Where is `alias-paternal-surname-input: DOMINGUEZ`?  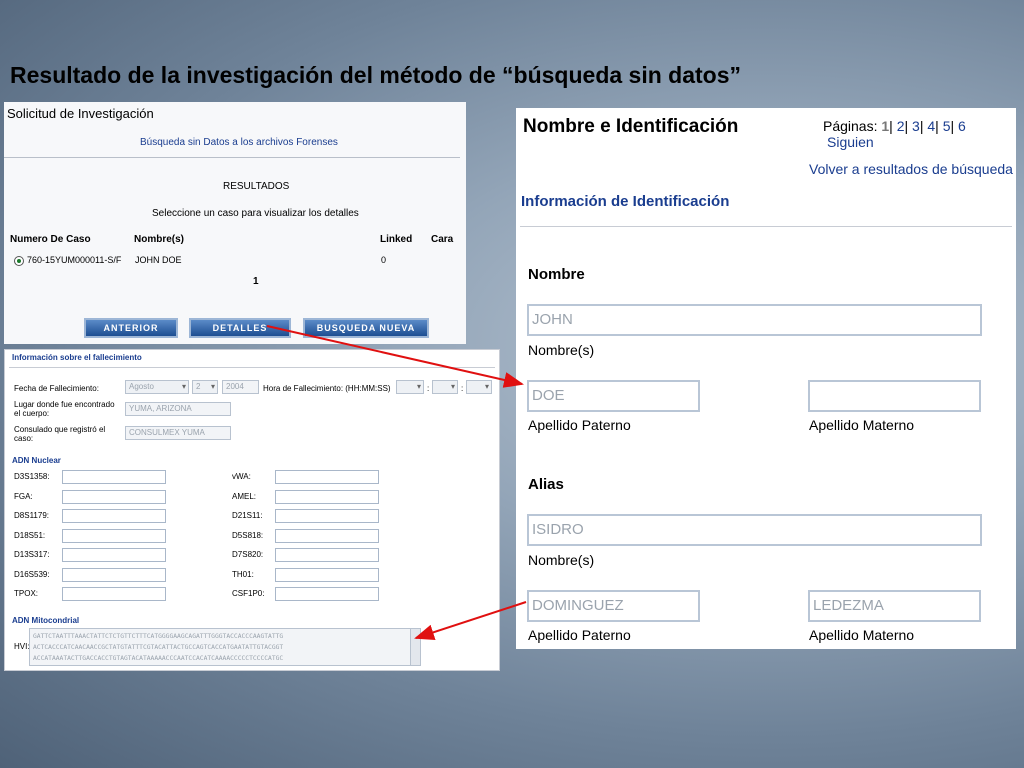
alias-paternal-surname-input: DOMINGUEZ is located at coordinates (613, 606).